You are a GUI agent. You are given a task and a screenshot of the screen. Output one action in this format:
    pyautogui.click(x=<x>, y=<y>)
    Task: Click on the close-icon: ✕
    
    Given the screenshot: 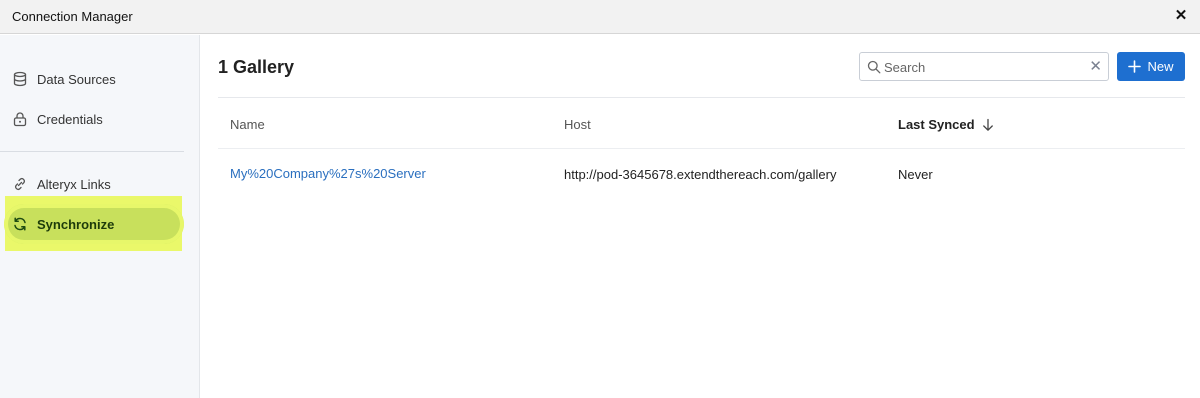 What is the action you would take?
    pyautogui.click(x=1181, y=16)
    